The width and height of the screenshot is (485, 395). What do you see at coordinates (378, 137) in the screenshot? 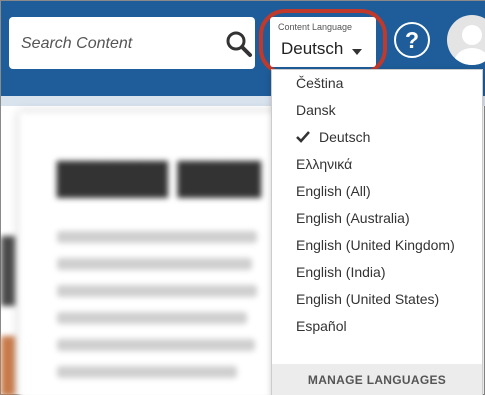
I see `language-option-selected: Deutsch` at bounding box center [378, 137].